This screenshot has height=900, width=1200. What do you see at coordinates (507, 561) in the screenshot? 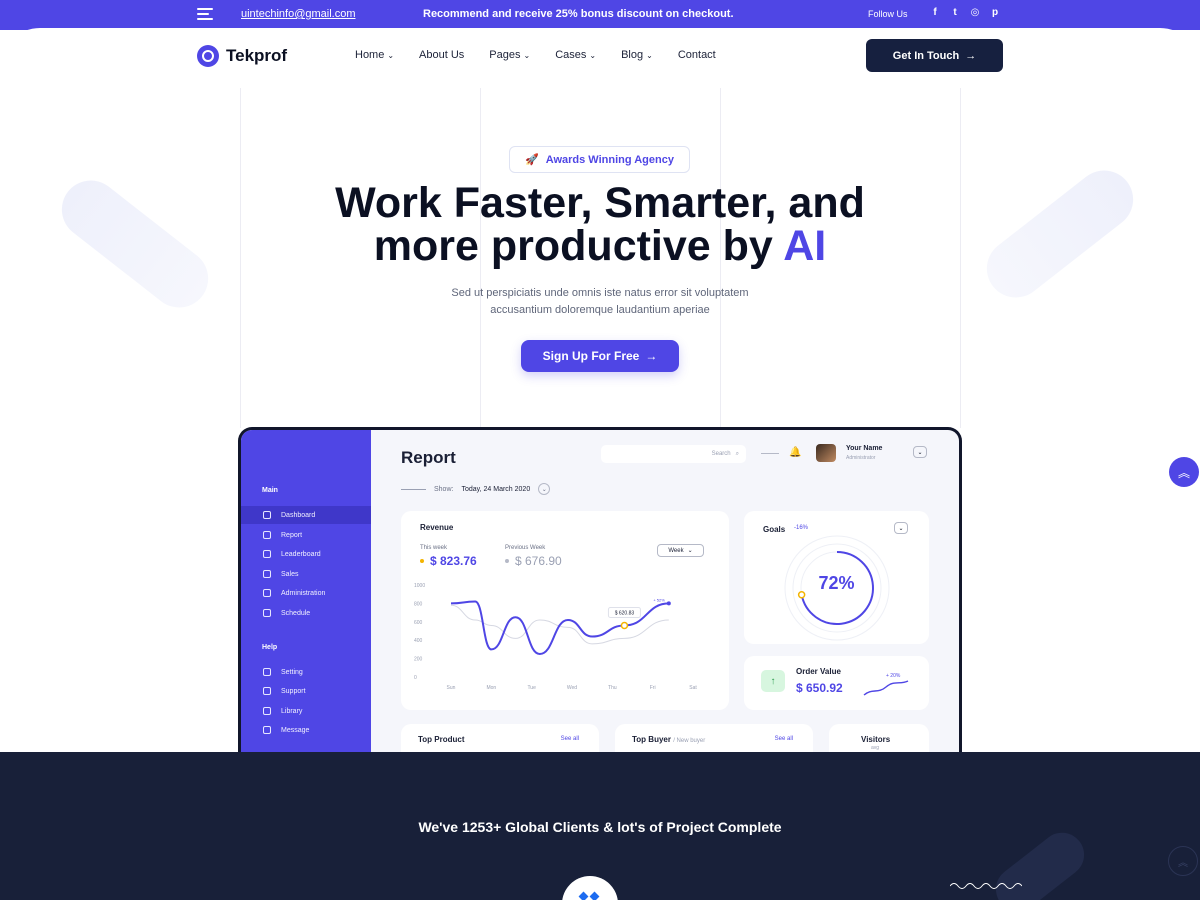
I see `prev-week-dot` at bounding box center [507, 561].